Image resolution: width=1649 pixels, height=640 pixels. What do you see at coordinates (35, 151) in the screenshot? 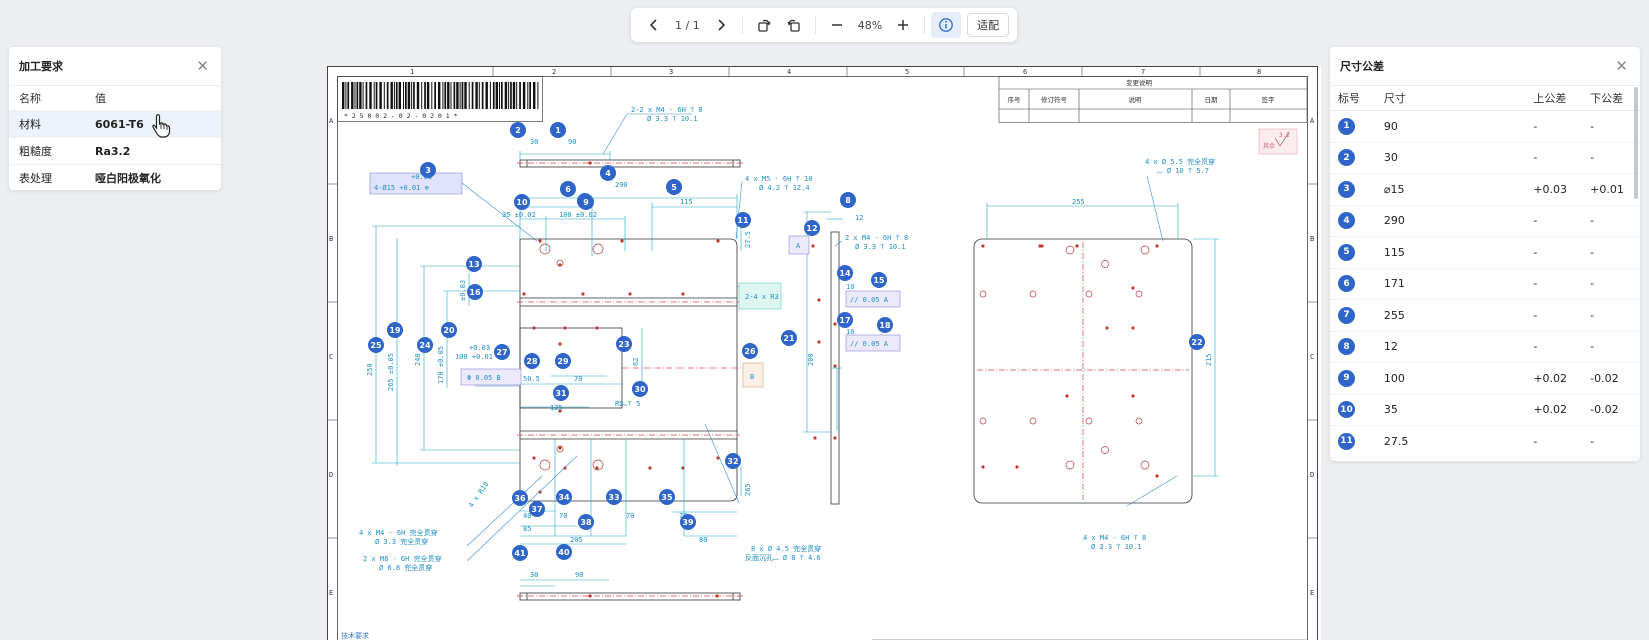
I see `row-name: 粗糙度` at bounding box center [35, 151].